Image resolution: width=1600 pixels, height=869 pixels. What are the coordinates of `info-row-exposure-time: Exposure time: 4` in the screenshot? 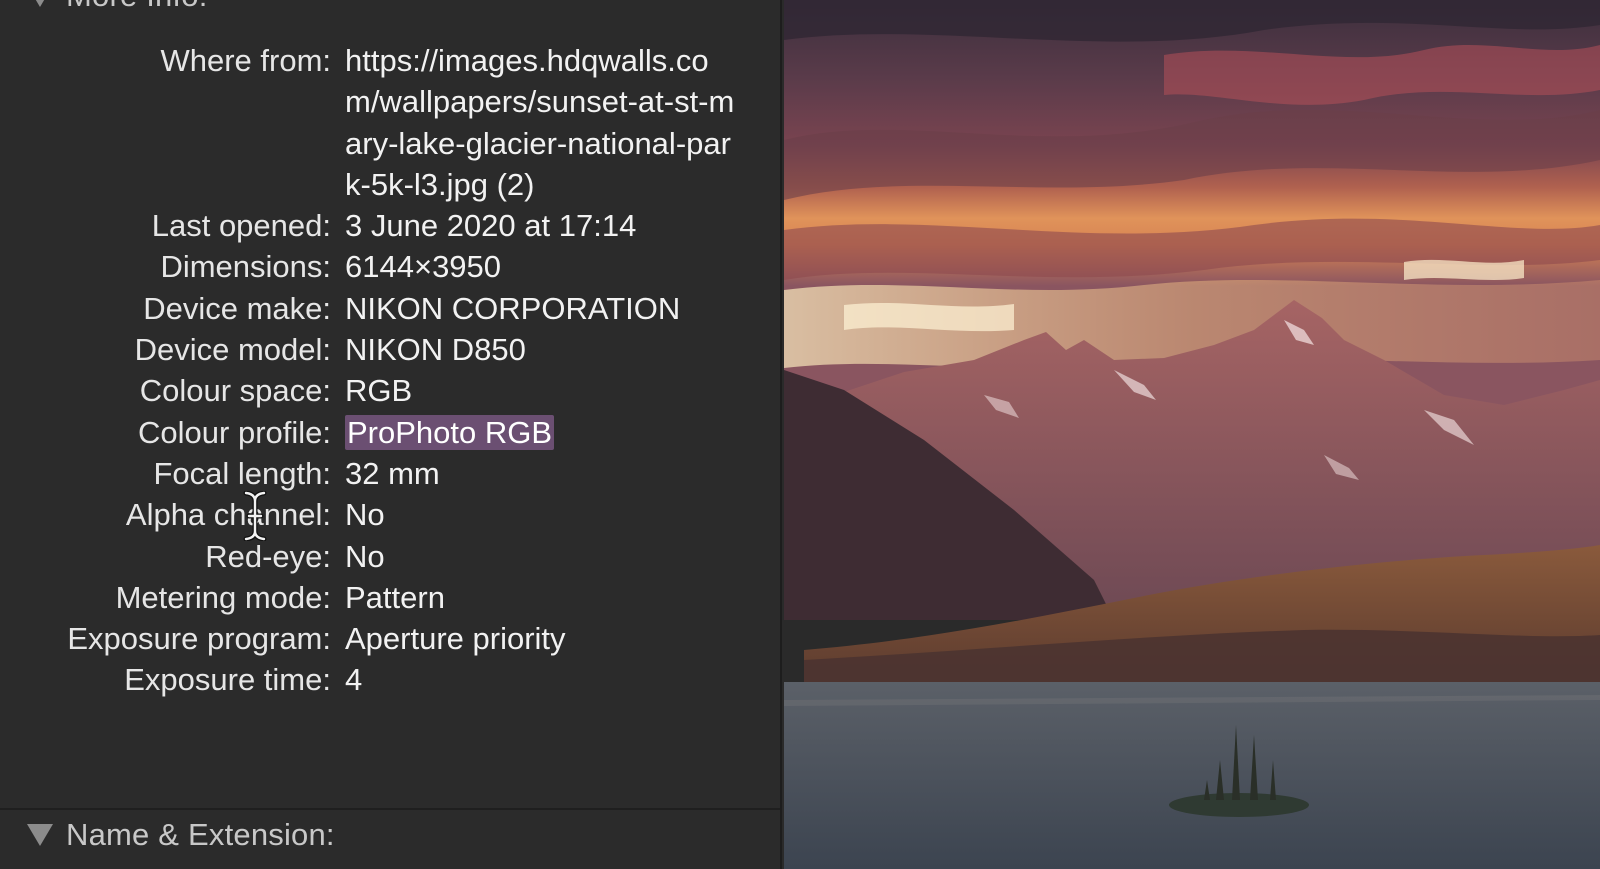 It's located at (390, 679).